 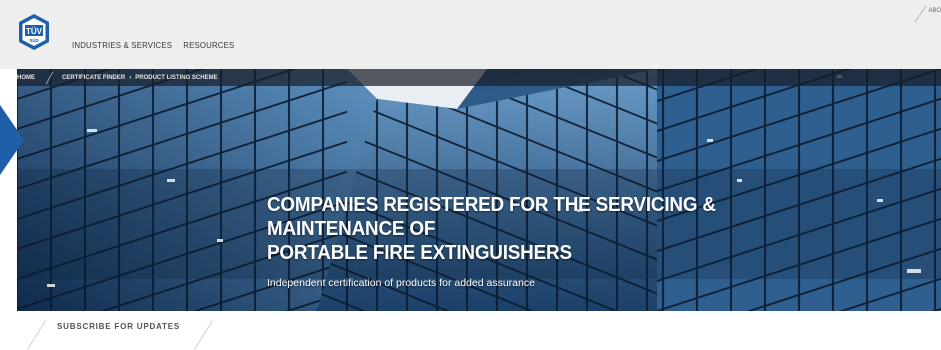 I want to click on top-right-link: ABO, so click(x=934, y=11).